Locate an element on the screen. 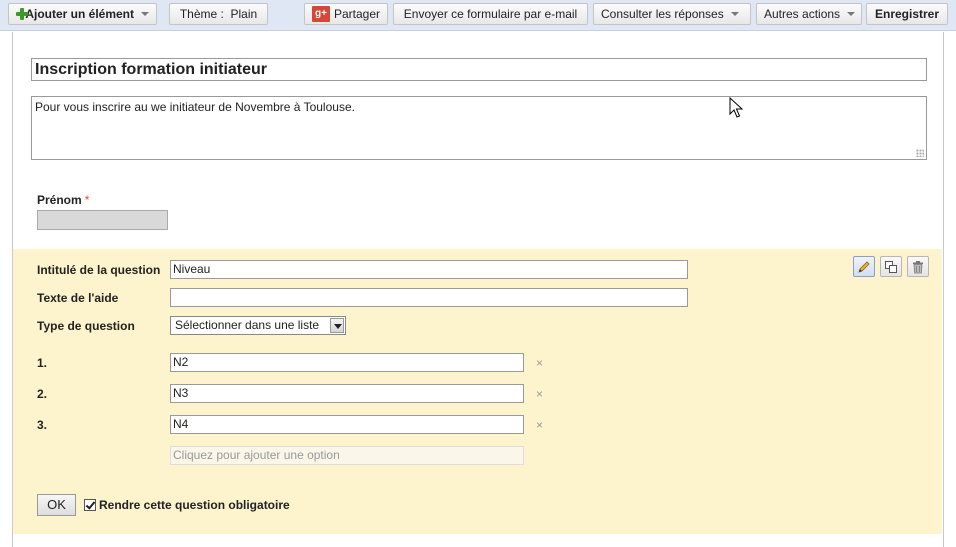 This screenshot has width=956, height=547. add-option-input: Cliquez pour ajouter une option is located at coordinates (347, 455).